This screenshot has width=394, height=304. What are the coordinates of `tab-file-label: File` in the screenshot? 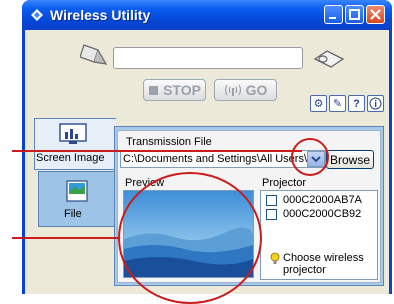 It's located at (73, 214).